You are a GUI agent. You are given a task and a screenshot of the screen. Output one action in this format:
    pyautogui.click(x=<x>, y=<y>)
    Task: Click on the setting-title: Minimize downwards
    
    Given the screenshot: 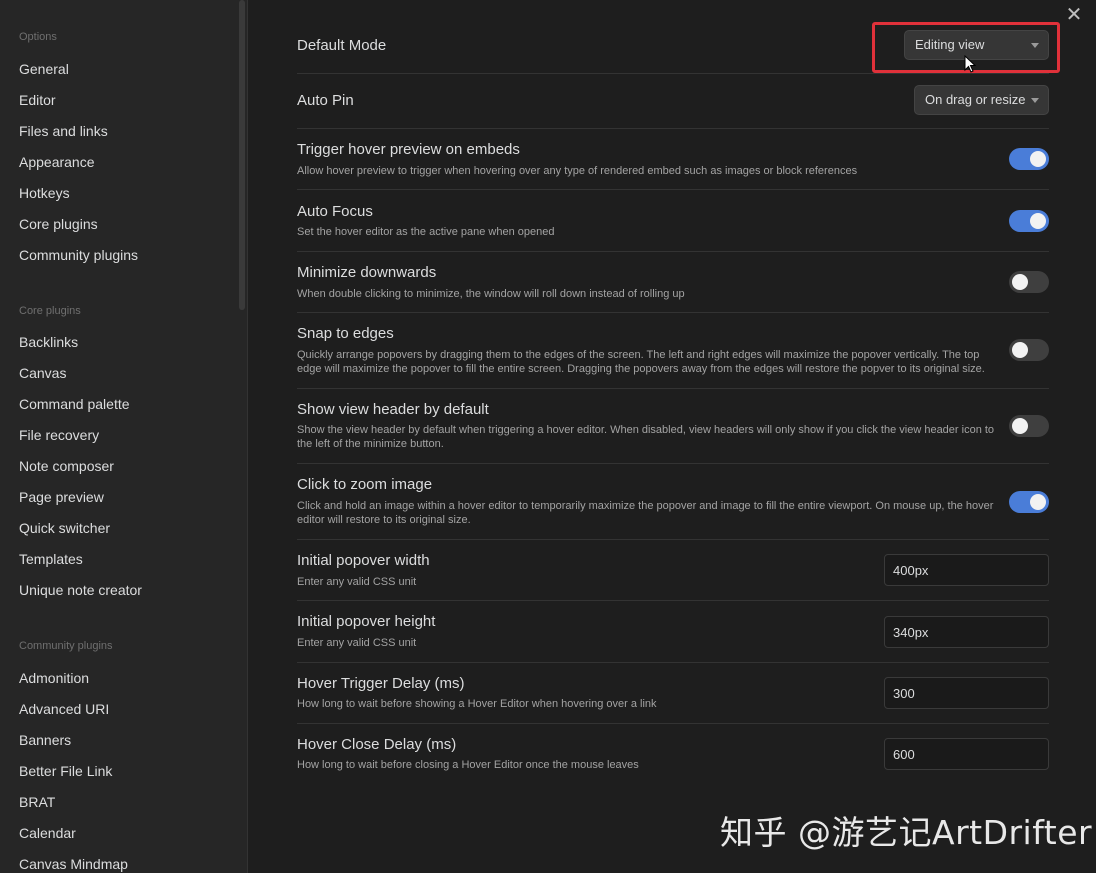 What is the action you would take?
    pyautogui.click(x=367, y=272)
    